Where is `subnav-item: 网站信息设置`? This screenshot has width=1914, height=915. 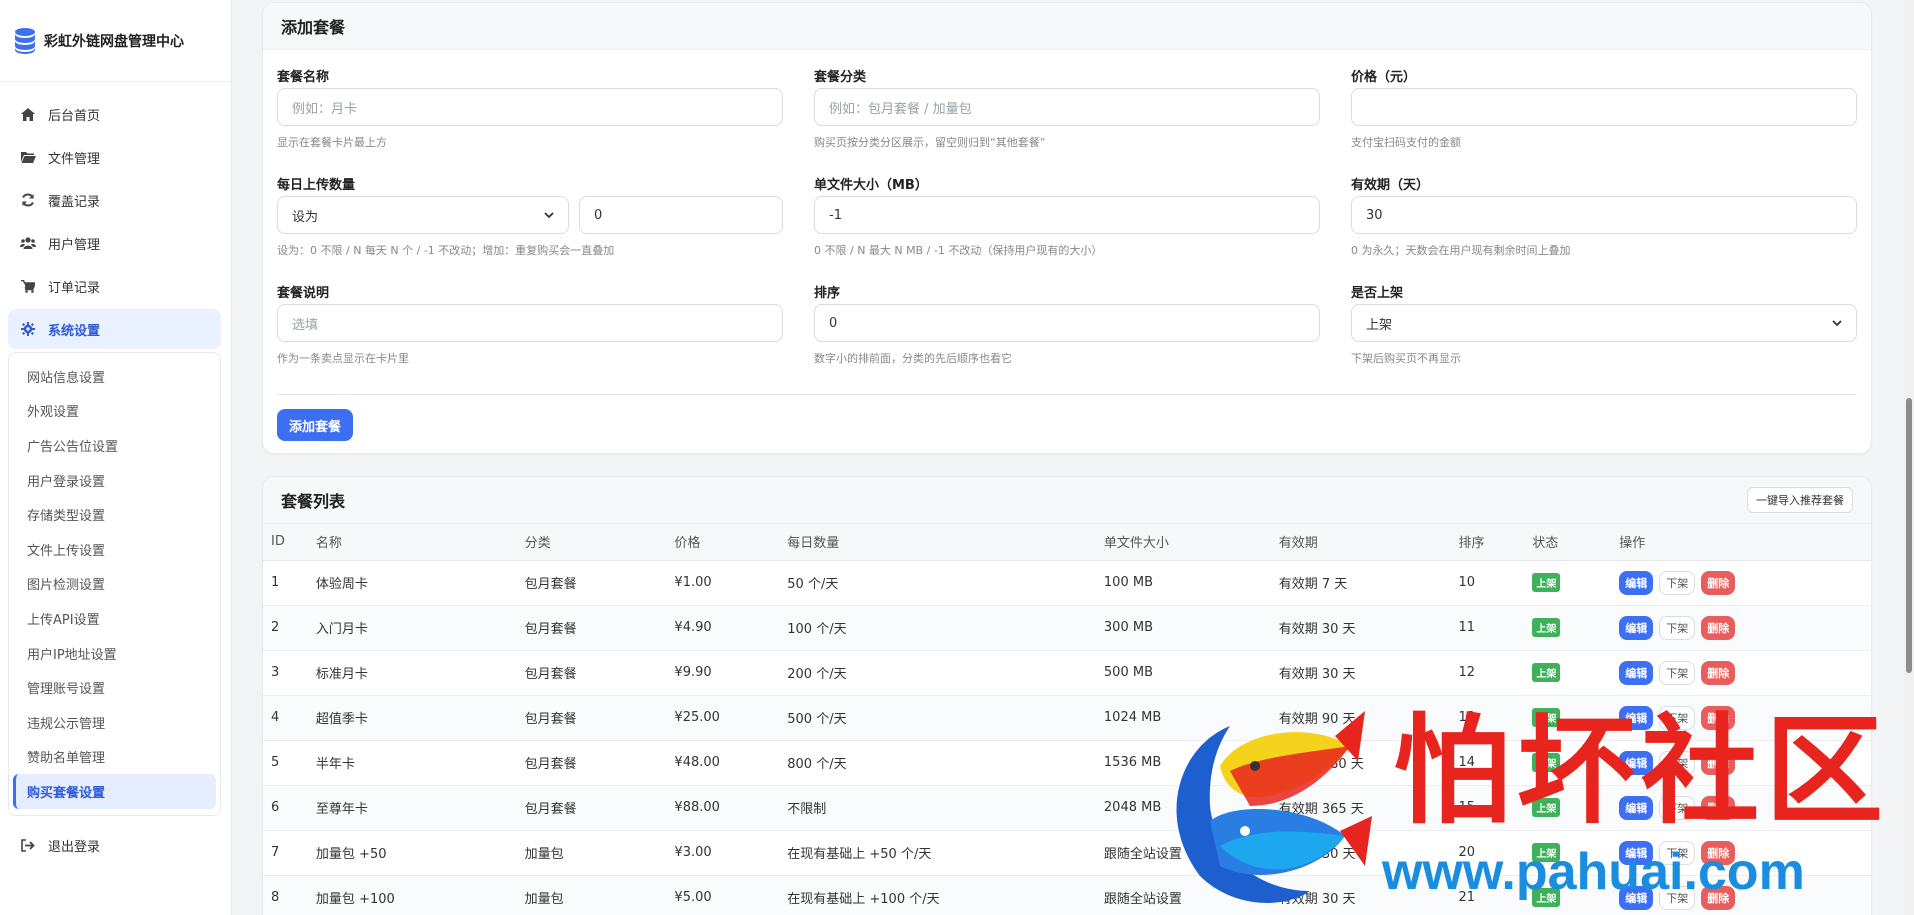 subnav-item: 网站信息设置 is located at coordinates (114, 376).